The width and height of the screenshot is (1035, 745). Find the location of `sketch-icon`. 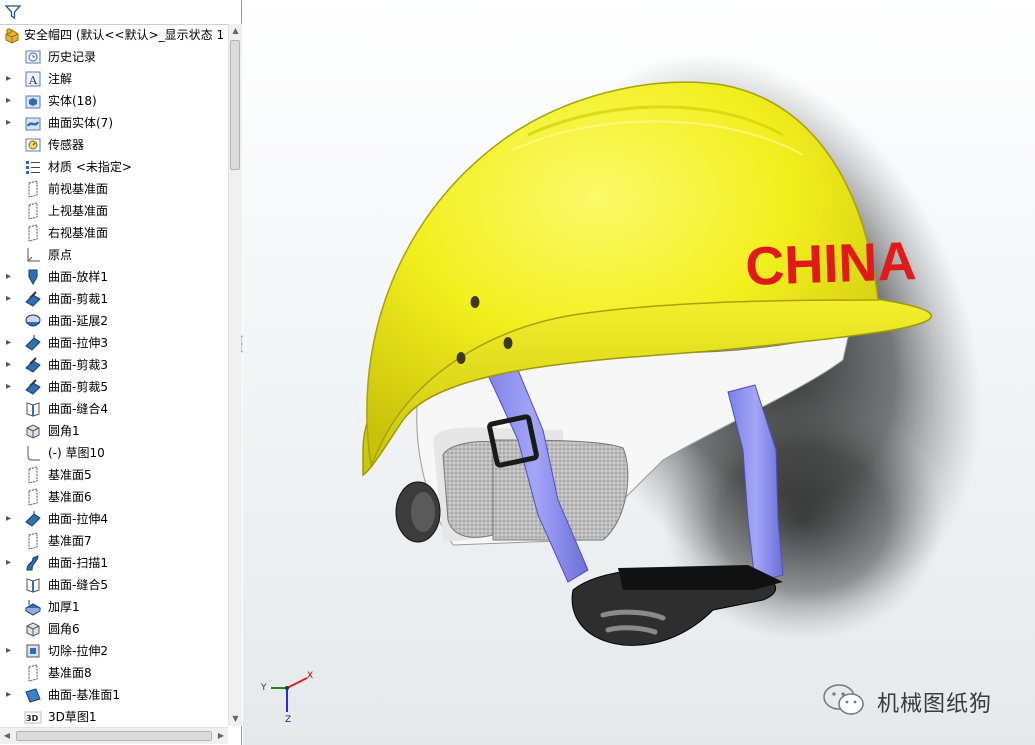

sketch-icon is located at coordinates (33, 453).